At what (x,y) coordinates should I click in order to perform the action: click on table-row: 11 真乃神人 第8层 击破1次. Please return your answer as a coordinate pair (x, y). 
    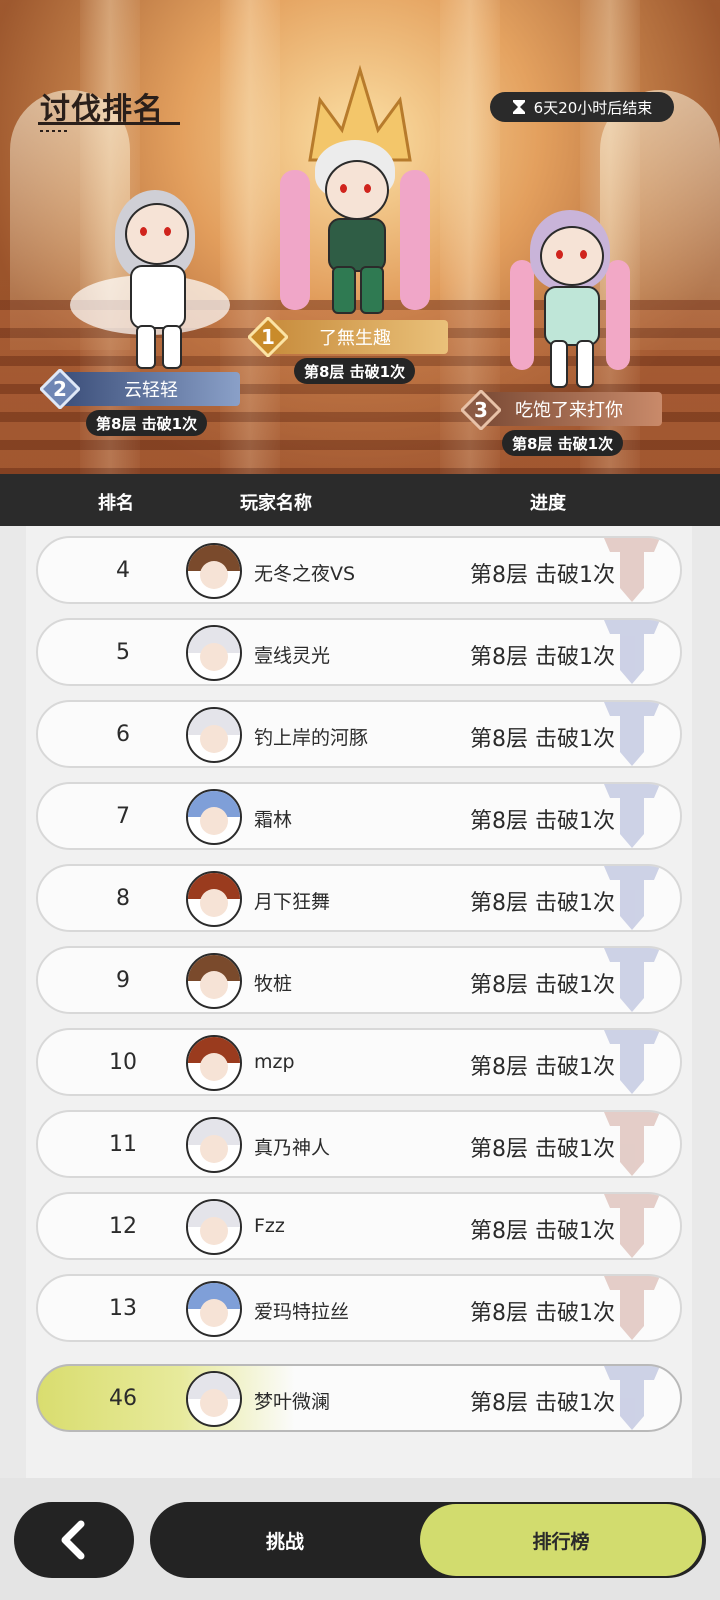
    Looking at the image, I should click on (359, 1144).